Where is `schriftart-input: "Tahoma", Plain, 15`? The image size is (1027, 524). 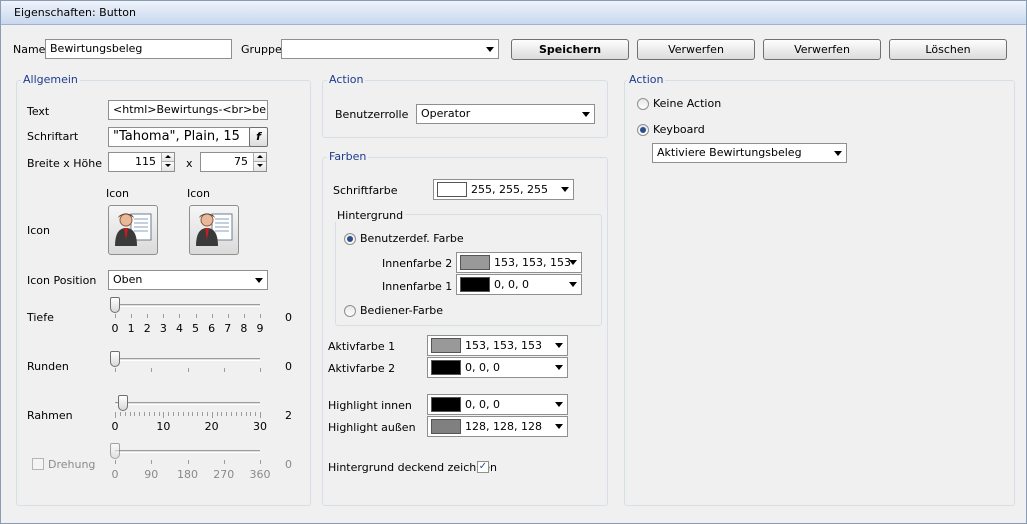 schriftart-input: "Tahoma", Plain, 15 is located at coordinates (179, 137).